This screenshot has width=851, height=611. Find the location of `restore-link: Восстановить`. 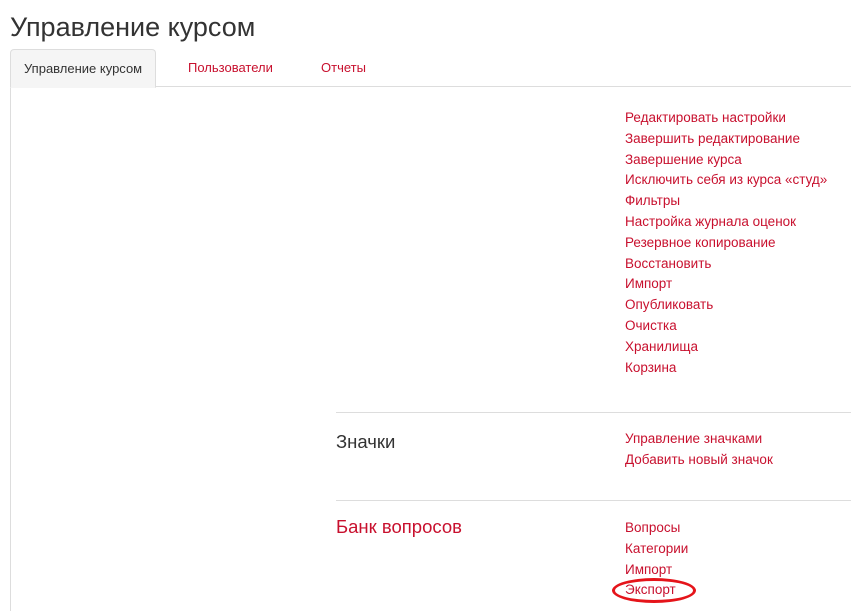

restore-link: Восстановить is located at coordinates (726, 264).